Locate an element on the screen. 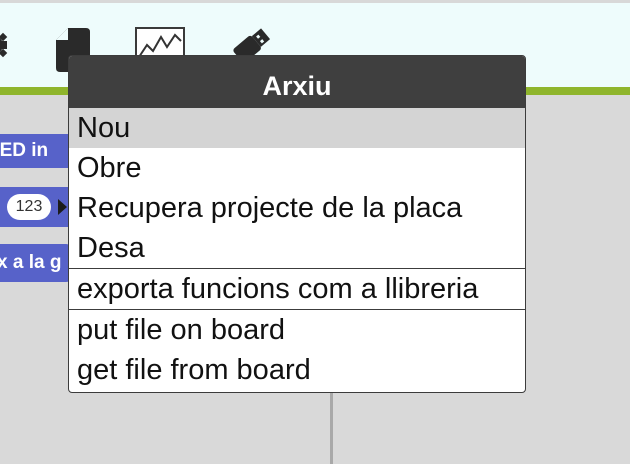  xa-block-label: x a la g is located at coordinates (31, 262).